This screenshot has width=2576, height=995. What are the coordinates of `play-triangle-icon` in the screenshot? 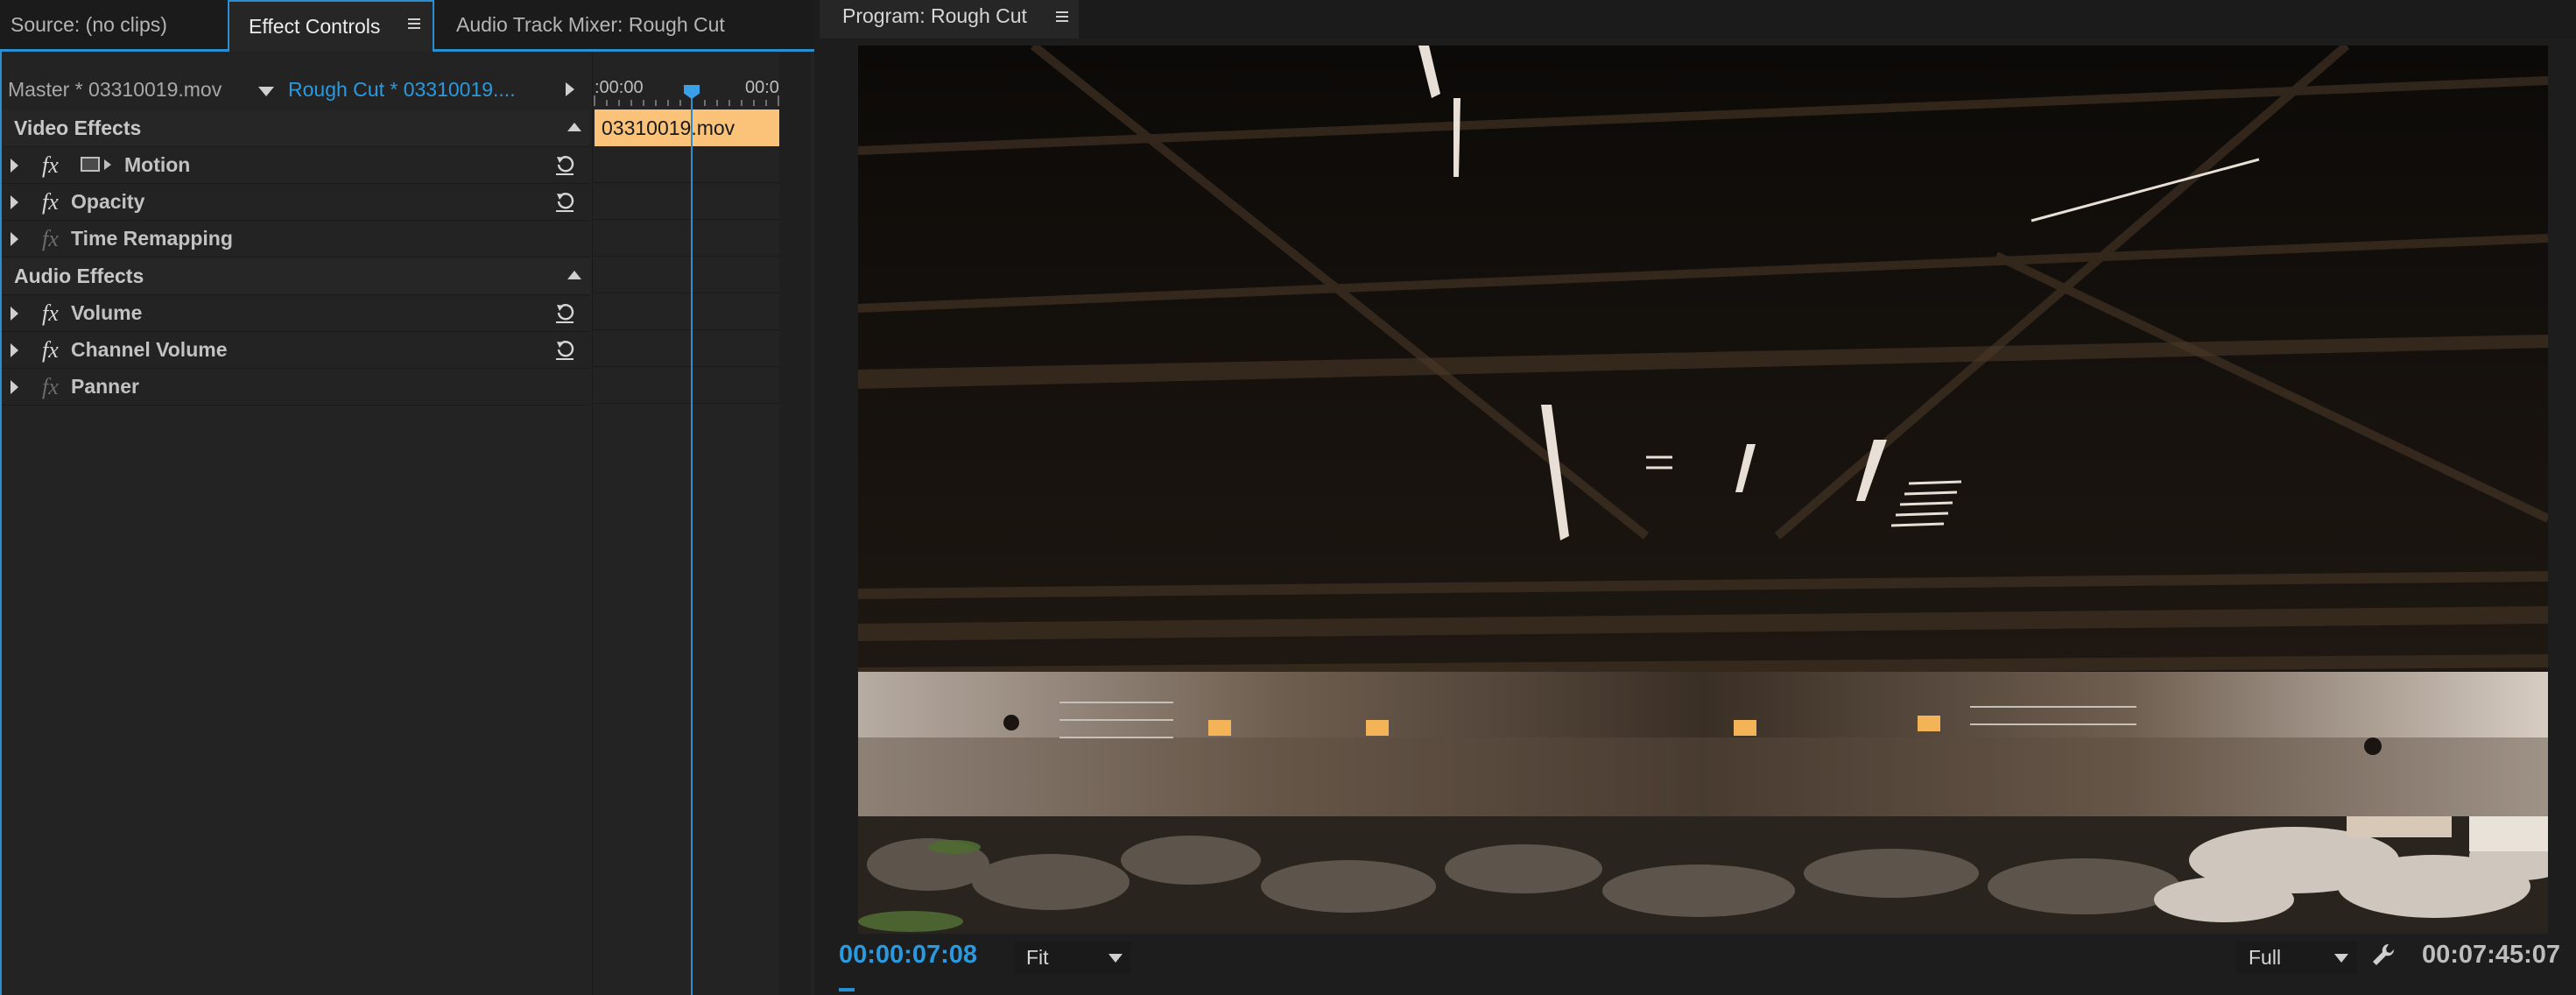 It's located at (570, 89).